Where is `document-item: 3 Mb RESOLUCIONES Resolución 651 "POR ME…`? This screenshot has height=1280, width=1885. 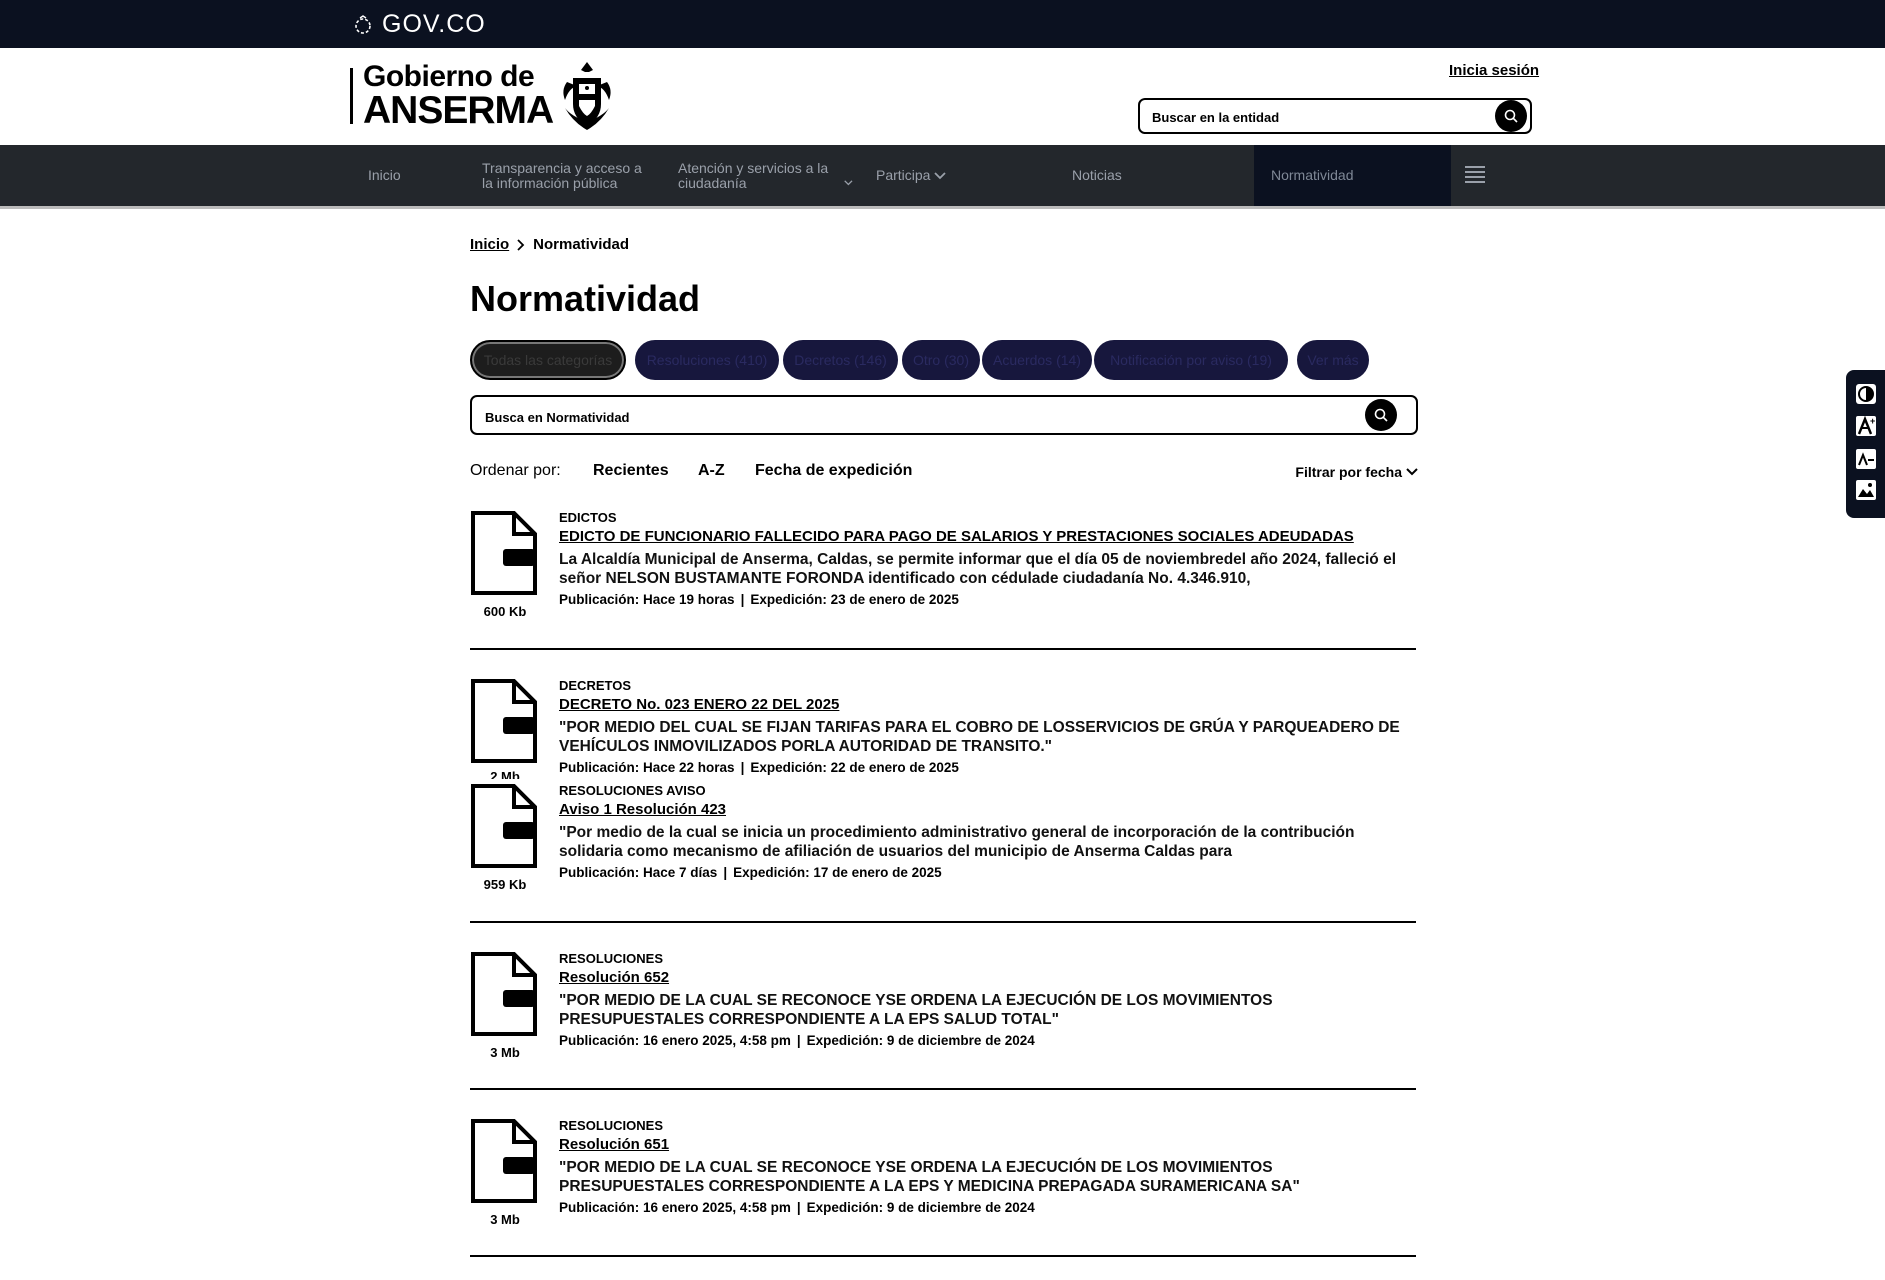 document-item: 3 Mb RESOLUCIONES Resolución 651 "POR ME… is located at coordinates (943, 1173).